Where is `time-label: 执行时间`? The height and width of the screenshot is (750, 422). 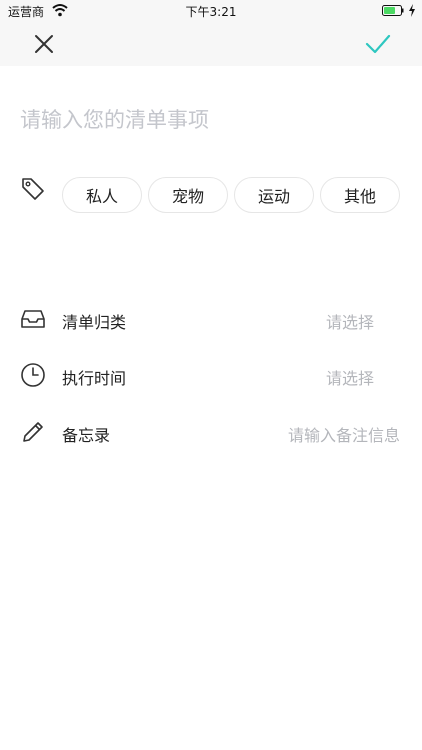
time-label: 执行时间 is located at coordinates (94, 378).